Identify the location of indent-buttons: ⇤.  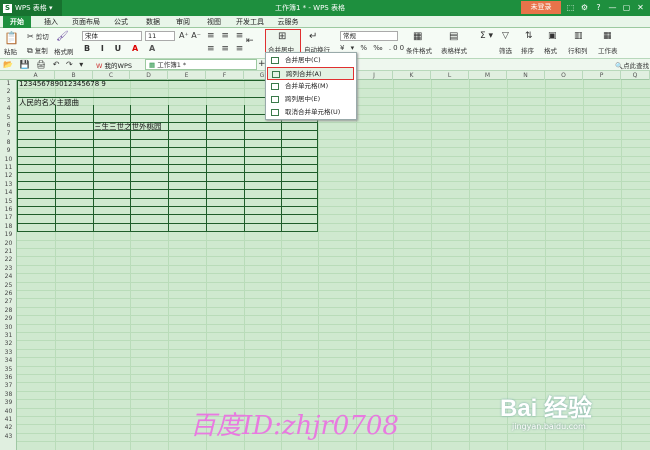
(250, 41).